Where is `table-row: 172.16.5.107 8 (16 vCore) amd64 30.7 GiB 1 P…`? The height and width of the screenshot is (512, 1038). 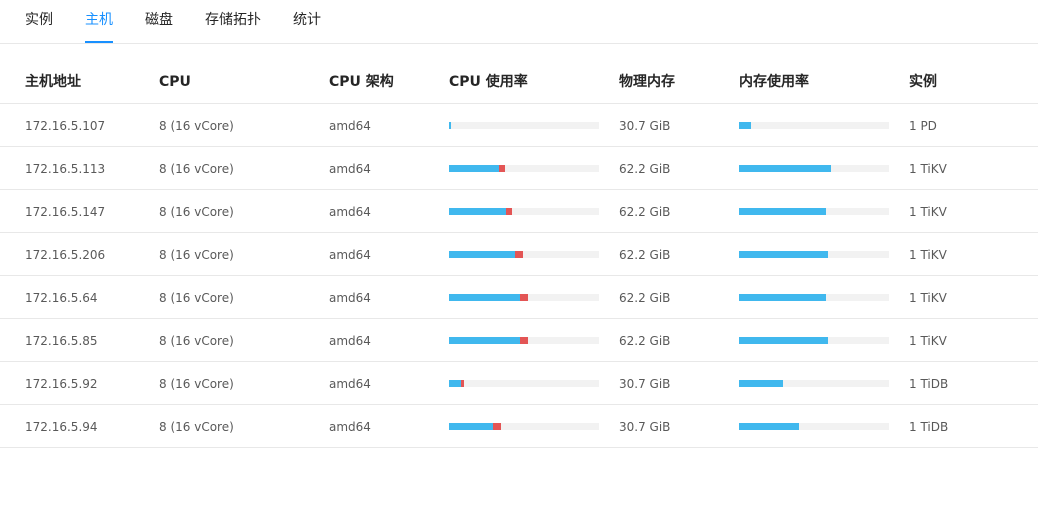 table-row: 172.16.5.107 8 (16 vCore) amd64 30.7 GiB 1 P… is located at coordinates (519, 125).